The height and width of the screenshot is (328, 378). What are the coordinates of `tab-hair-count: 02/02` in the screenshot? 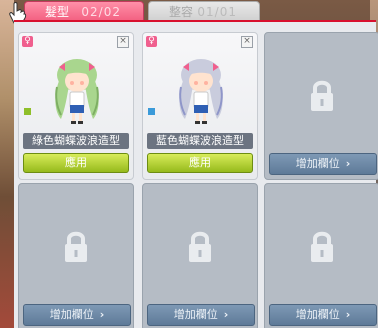 It's located at (101, 12).